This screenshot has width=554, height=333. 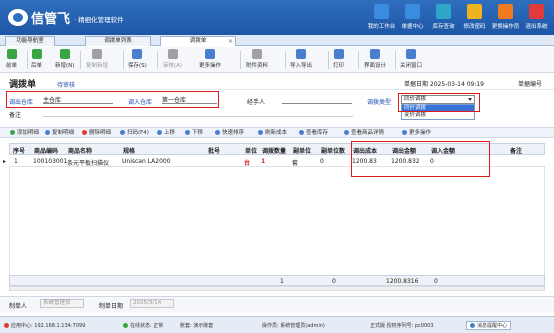 What do you see at coordinates (125, 325) in the screenshot?
I see `online-icon` at bounding box center [125, 325].